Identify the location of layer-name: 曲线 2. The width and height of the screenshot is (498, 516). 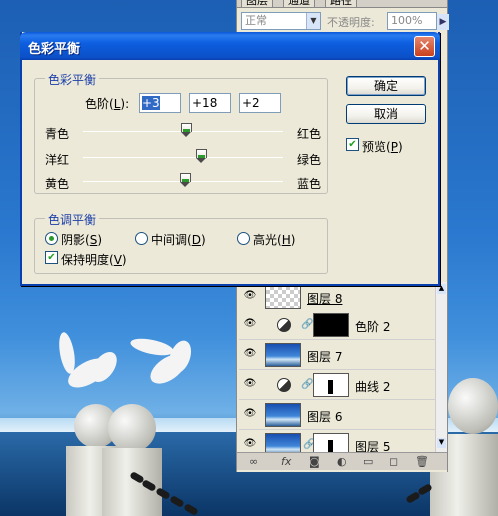
(373, 387).